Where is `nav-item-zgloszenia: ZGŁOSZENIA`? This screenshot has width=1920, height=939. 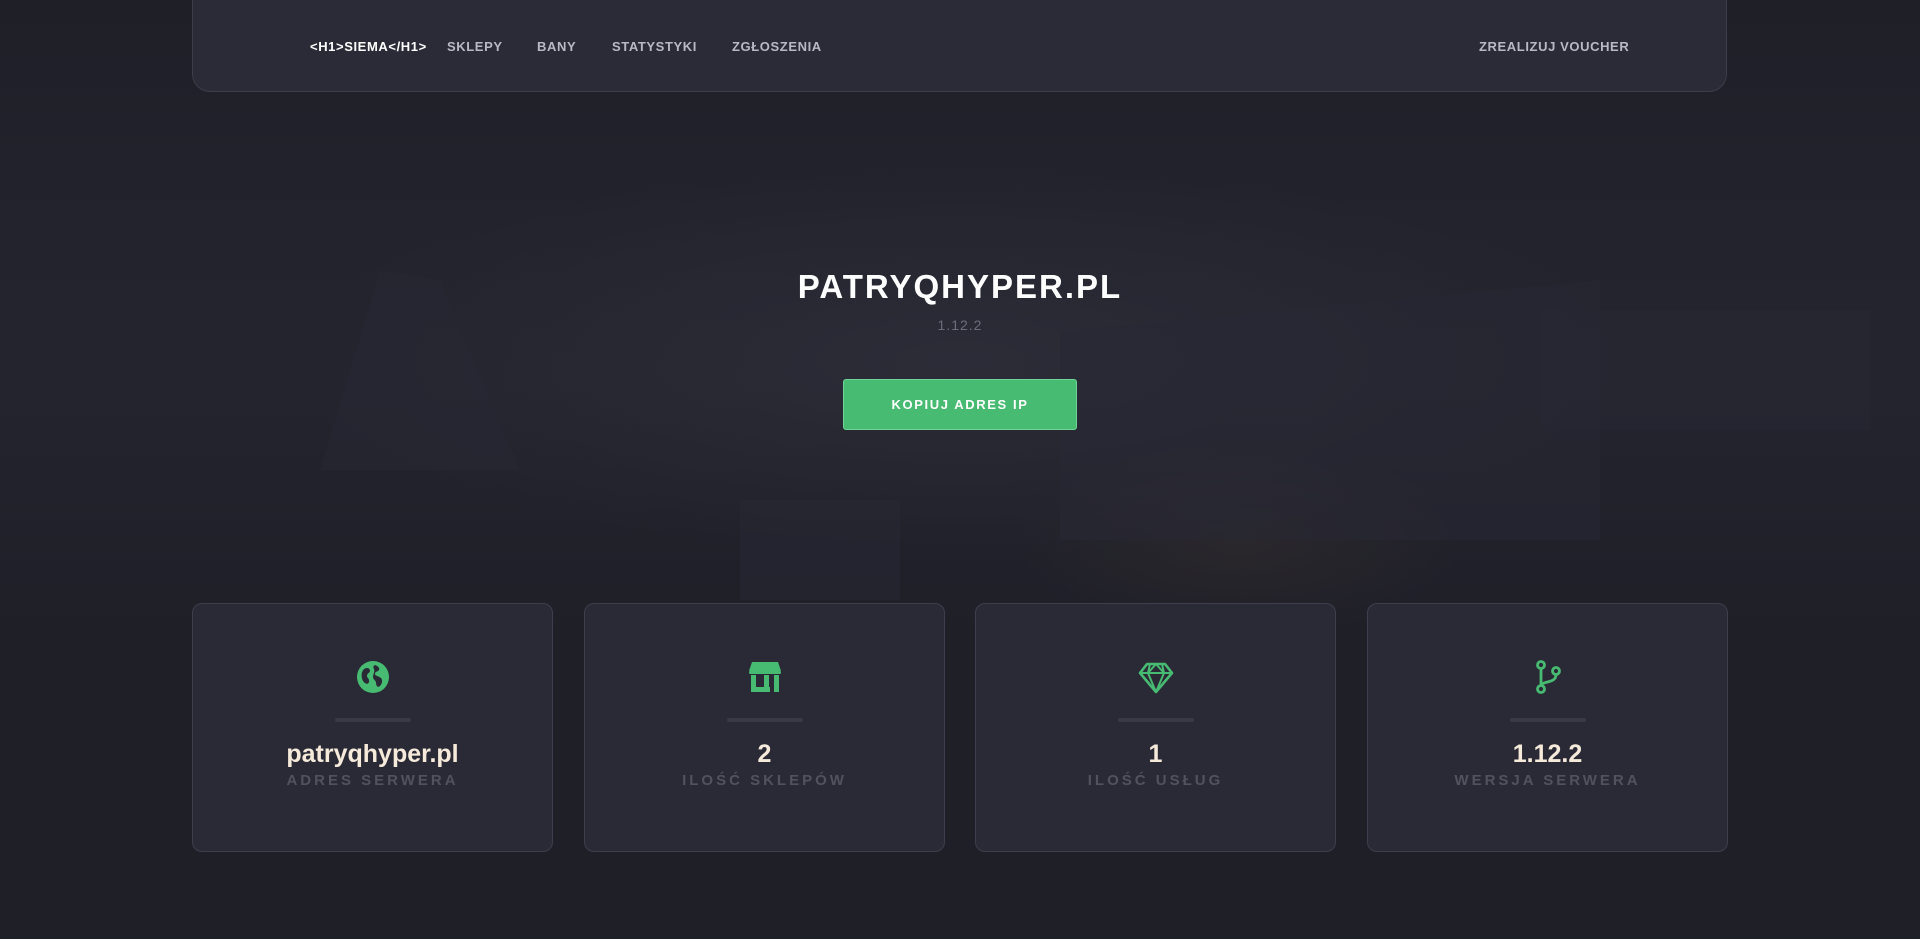 nav-item-zgloszenia: ZGŁOSZENIA is located at coordinates (777, 46).